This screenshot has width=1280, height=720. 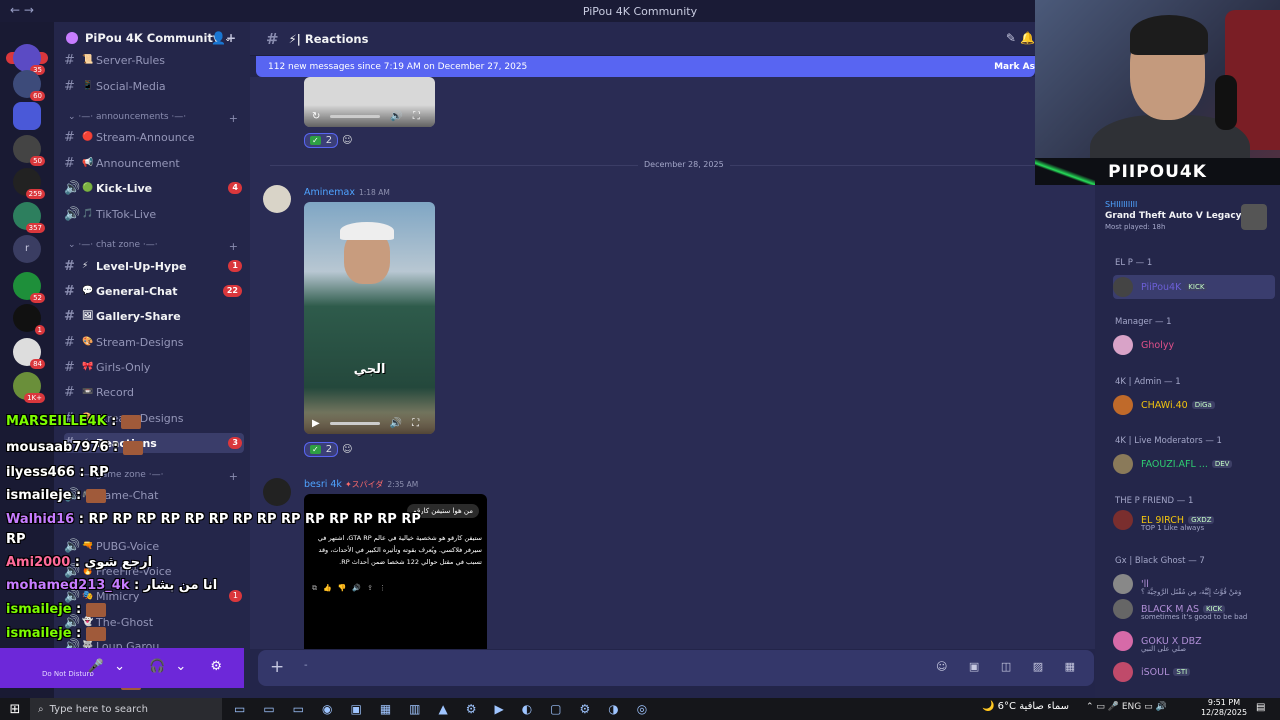 What do you see at coordinates (1260, 707) in the screenshot?
I see `notification-icon: ▤` at bounding box center [1260, 707].